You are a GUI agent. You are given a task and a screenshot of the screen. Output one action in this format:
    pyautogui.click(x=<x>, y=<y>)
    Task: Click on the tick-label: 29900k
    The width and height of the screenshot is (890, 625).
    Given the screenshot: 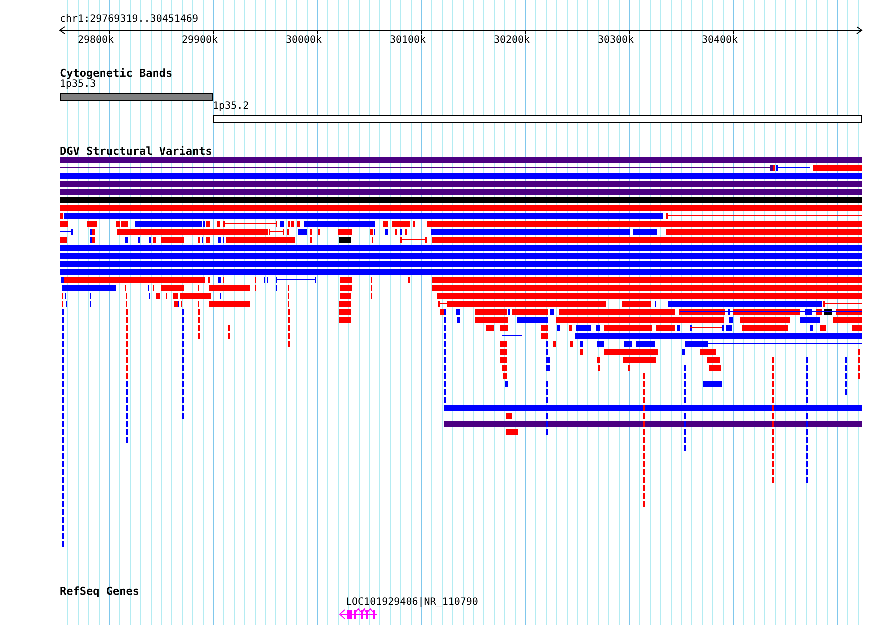 What is the action you would take?
    pyautogui.click(x=200, y=41)
    